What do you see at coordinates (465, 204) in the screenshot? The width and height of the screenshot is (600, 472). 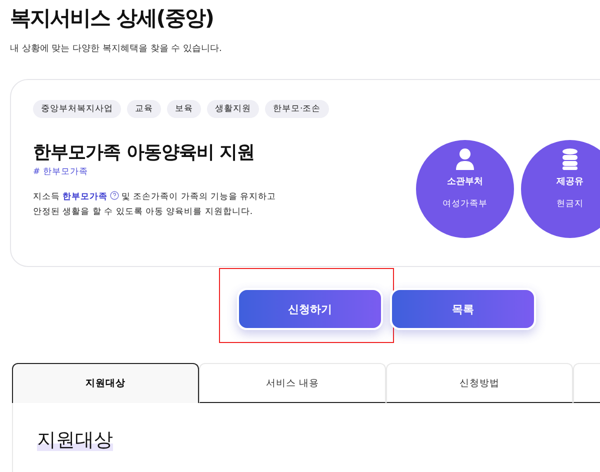 I see `info-value: 여성가족부` at bounding box center [465, 204].